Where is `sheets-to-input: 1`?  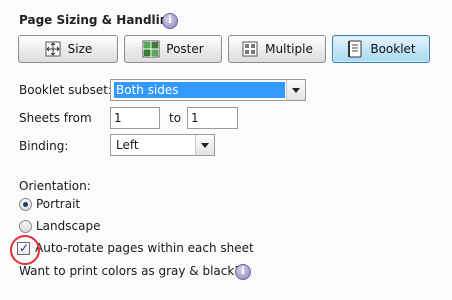
sheets-to-input: 1 is located at coordinates (212, 118).